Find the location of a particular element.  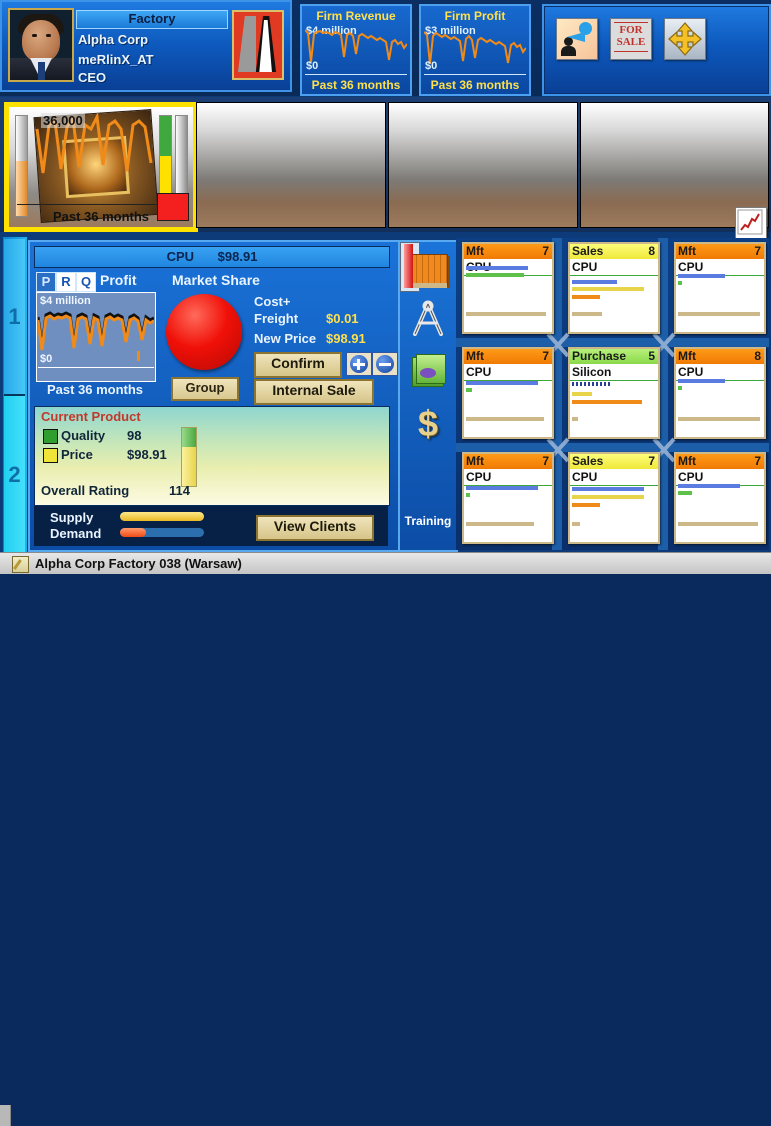

internal-sale-label: Internal Sale is located at coordinates (314, 390).